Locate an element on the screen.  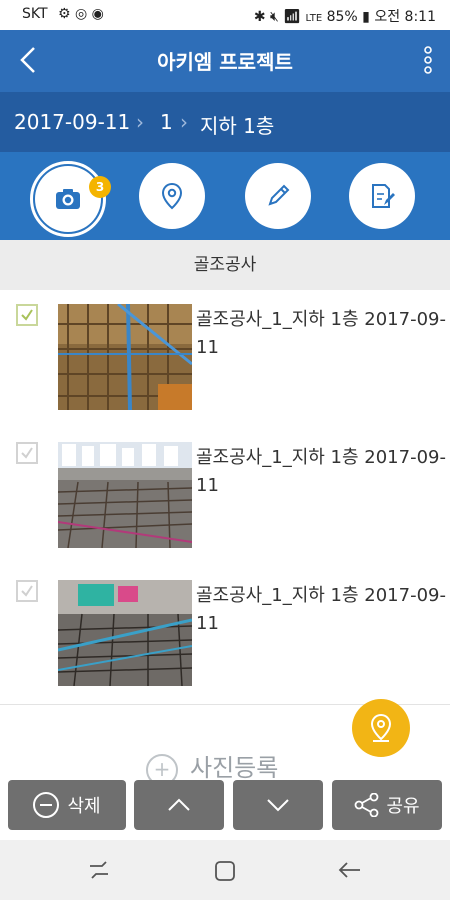
camera-icon is located at coordinates (68, 199).